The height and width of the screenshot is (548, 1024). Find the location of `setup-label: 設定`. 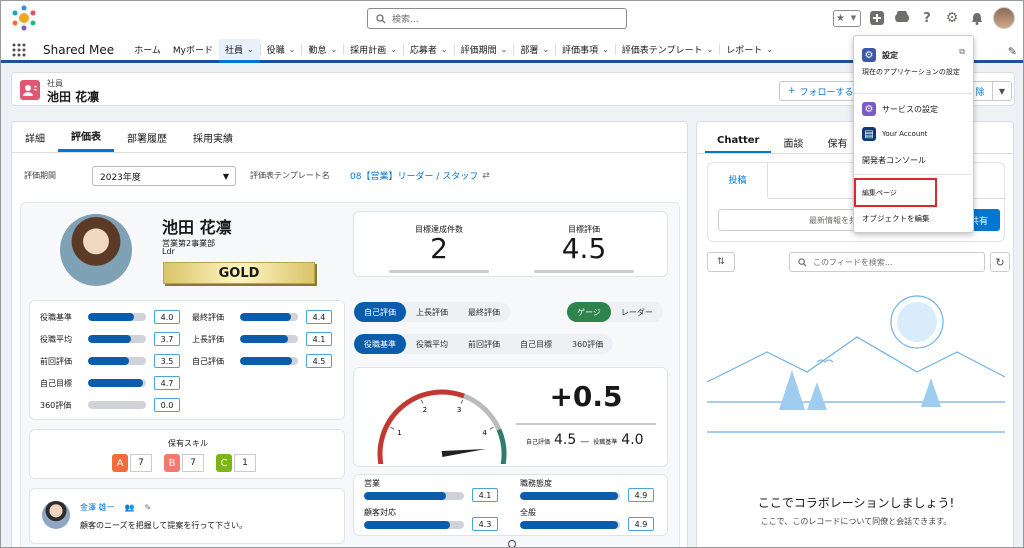

setup-label: 設定 is located at coordinates (890, 55).